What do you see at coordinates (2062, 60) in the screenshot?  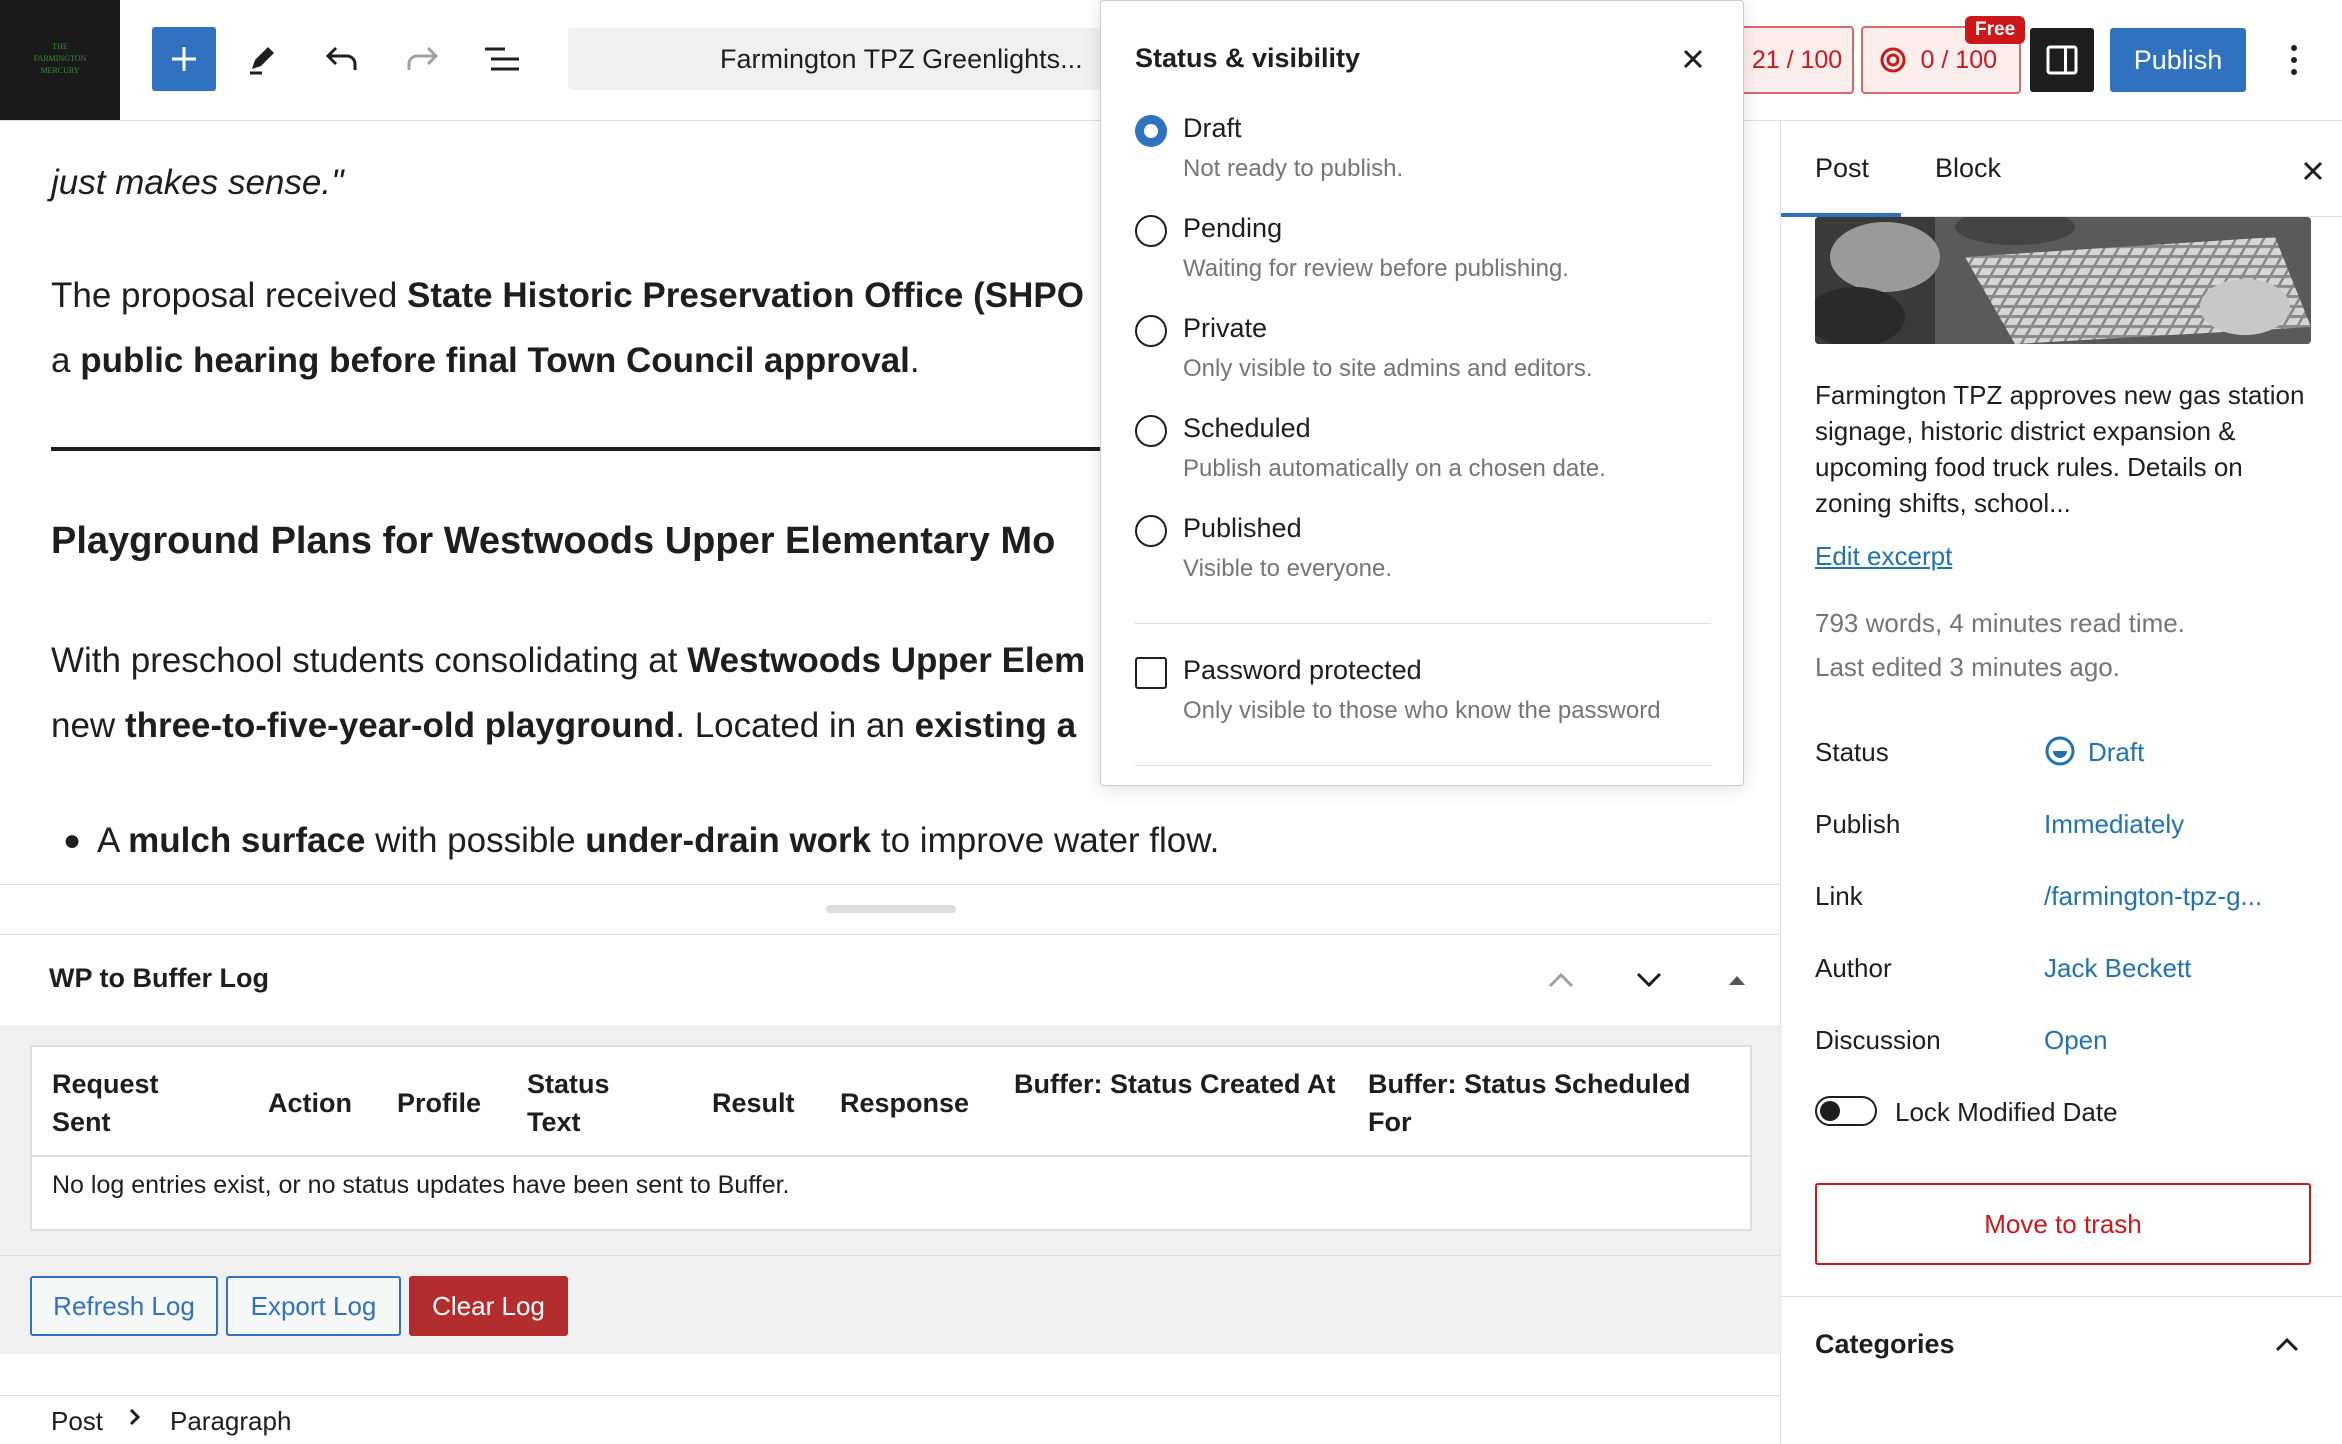 I see `settings-sidebar-toggle` at bounding box center [2062, 60].